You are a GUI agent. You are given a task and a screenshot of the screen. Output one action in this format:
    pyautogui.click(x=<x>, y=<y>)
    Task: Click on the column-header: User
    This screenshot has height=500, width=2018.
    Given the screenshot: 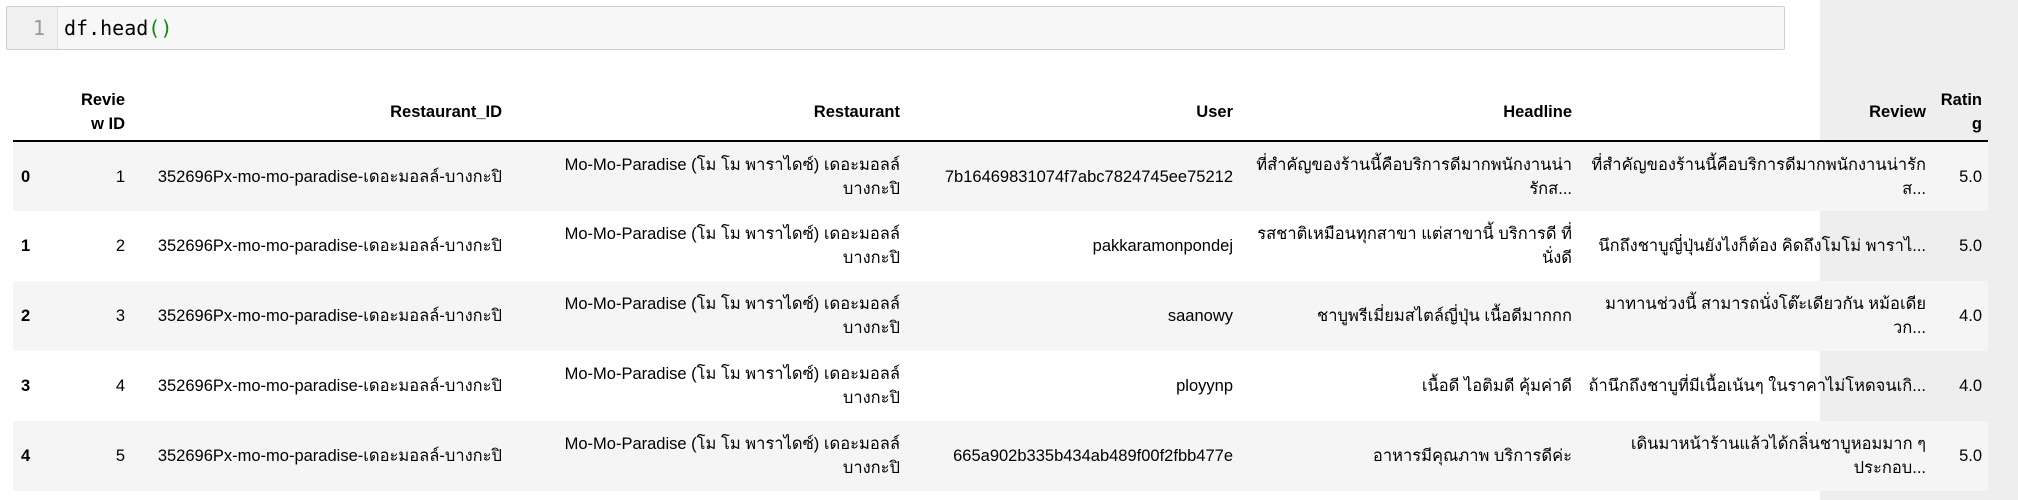 What is the action you would take?
    pyautogui.click(x=1072, y=113)
    